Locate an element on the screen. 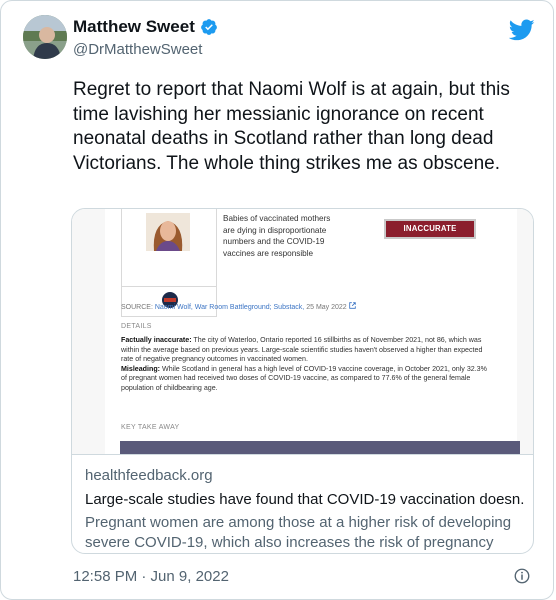  author-name-row: Matthew Sweet is located at coordinates (145, 27).